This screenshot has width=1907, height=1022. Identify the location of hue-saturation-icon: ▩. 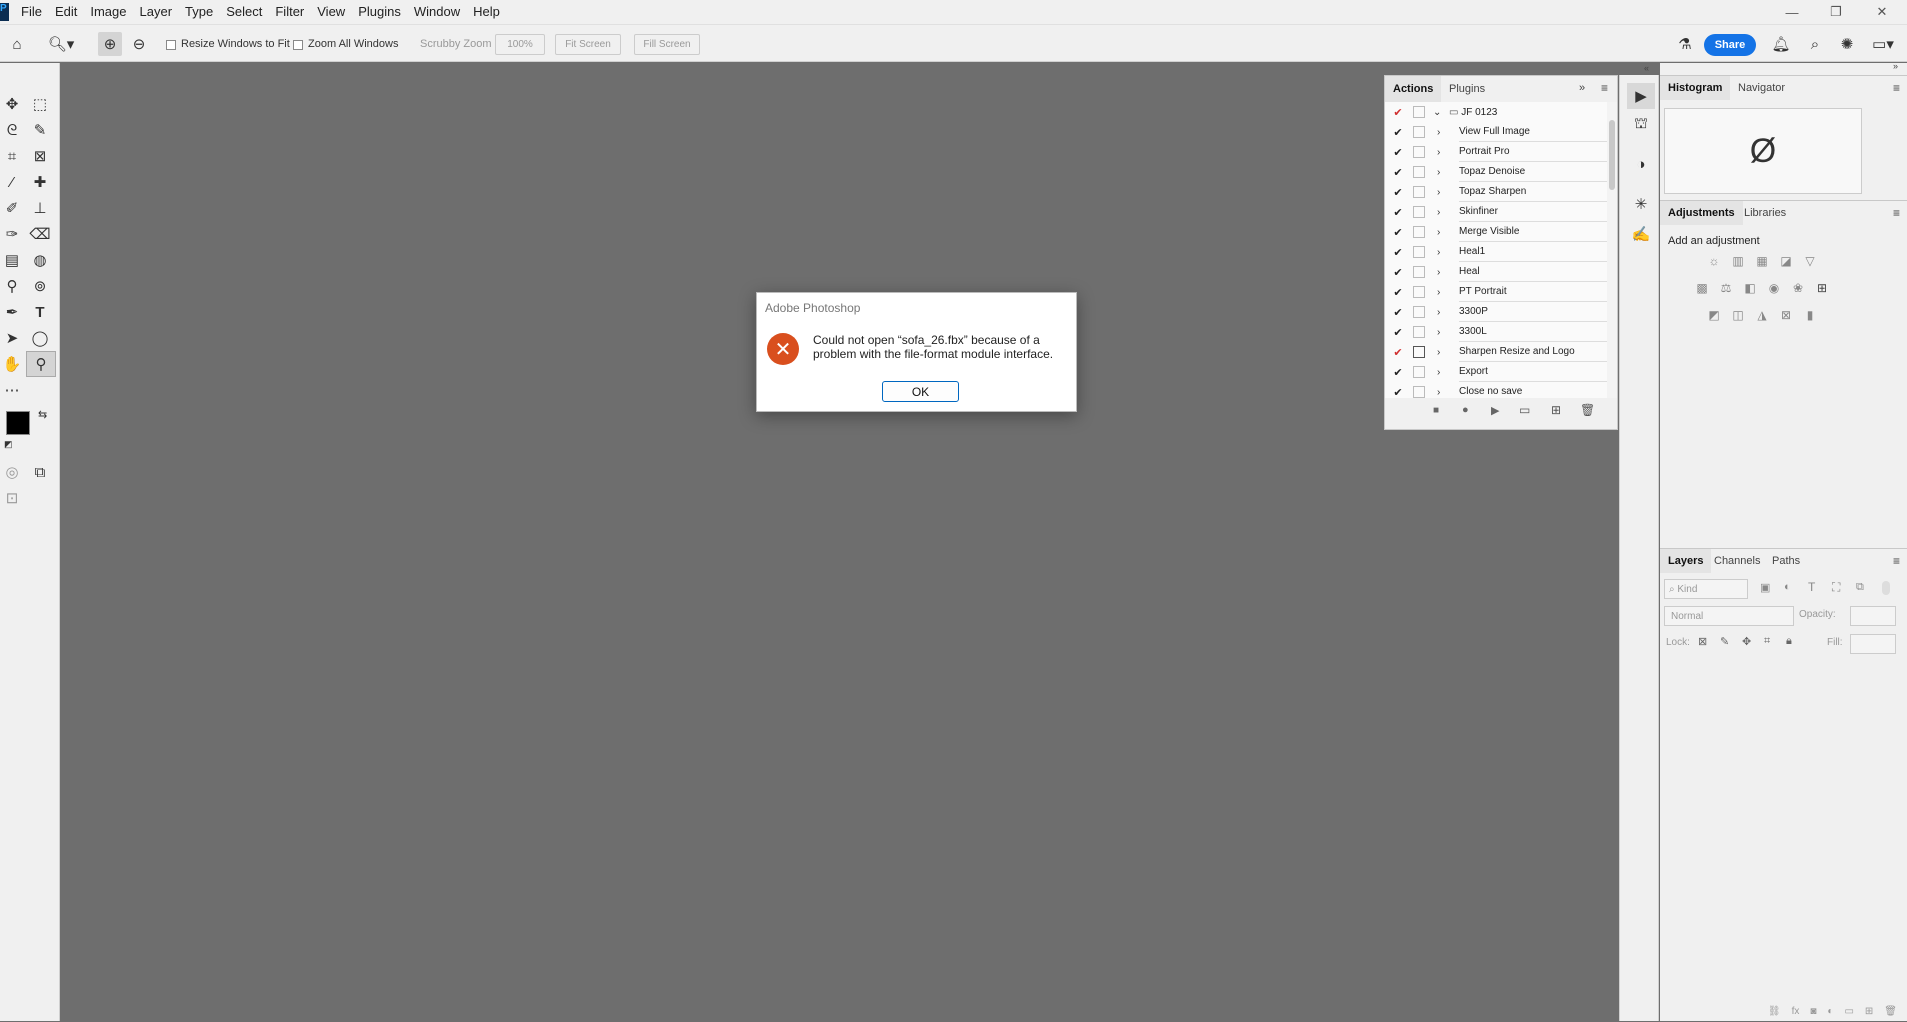
(1702, 288).